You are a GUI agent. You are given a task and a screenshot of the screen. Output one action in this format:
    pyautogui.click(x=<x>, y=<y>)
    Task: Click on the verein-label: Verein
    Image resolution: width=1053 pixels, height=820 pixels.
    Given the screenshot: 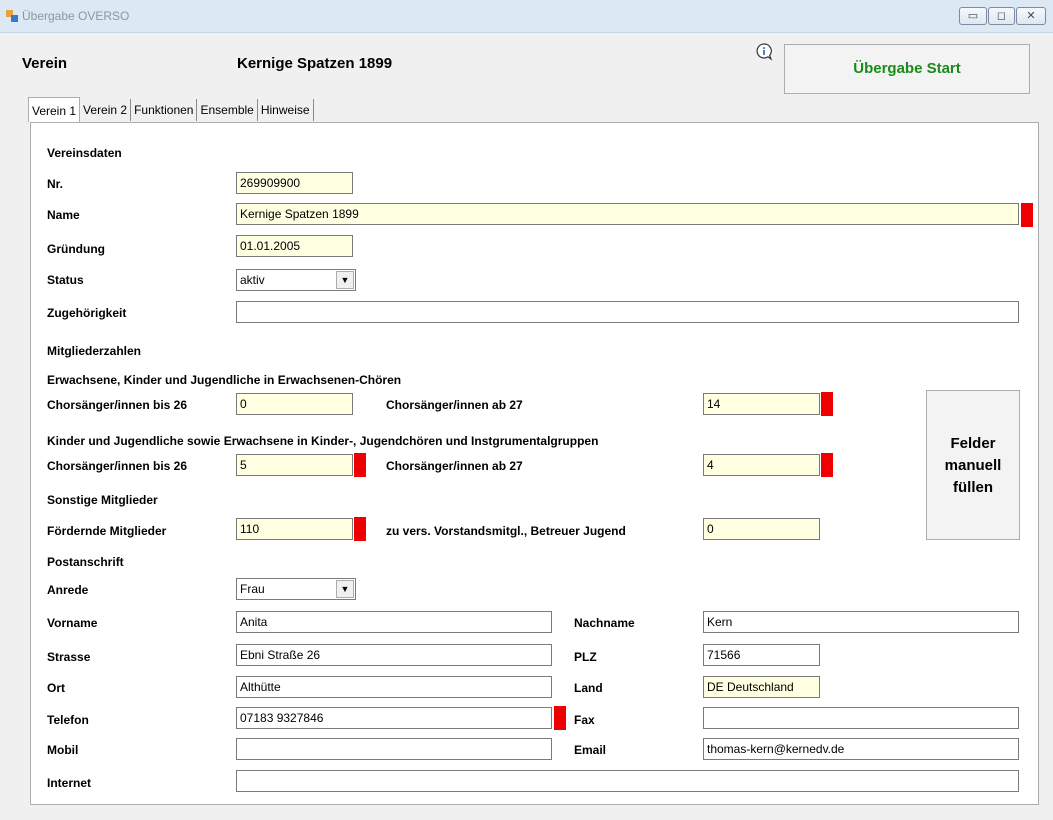 What is the action you would take?
    pyautogui.click(x=45, y=63)
    